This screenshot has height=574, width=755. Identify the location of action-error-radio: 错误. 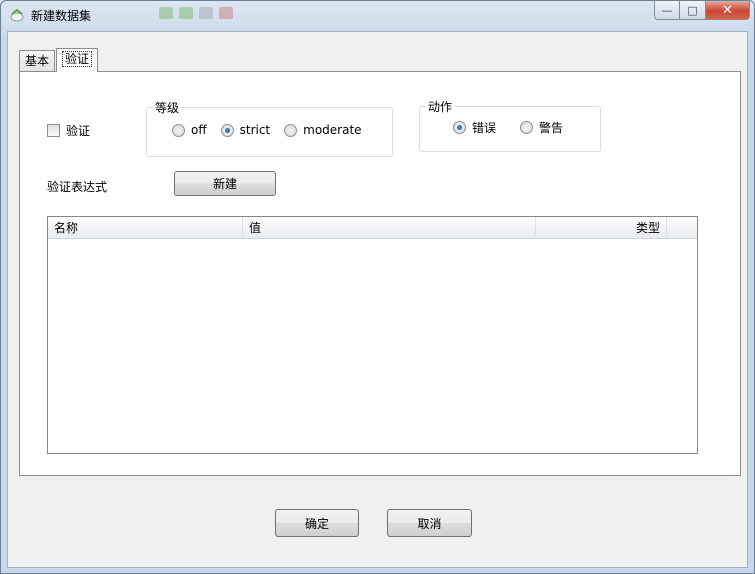
(474, 127).